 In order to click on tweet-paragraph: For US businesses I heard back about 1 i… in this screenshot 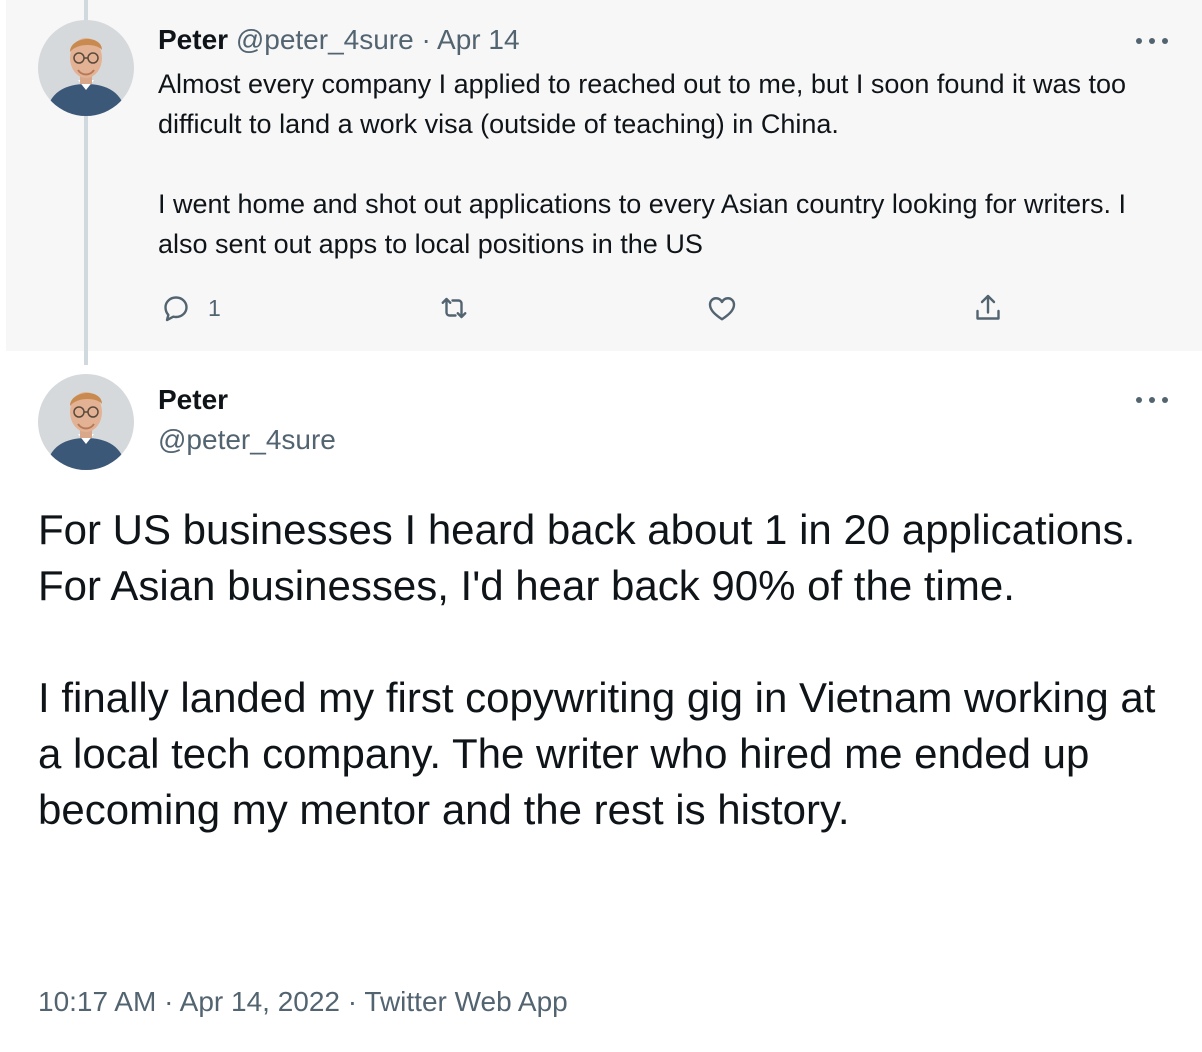, I will do `click(587, 557)`.